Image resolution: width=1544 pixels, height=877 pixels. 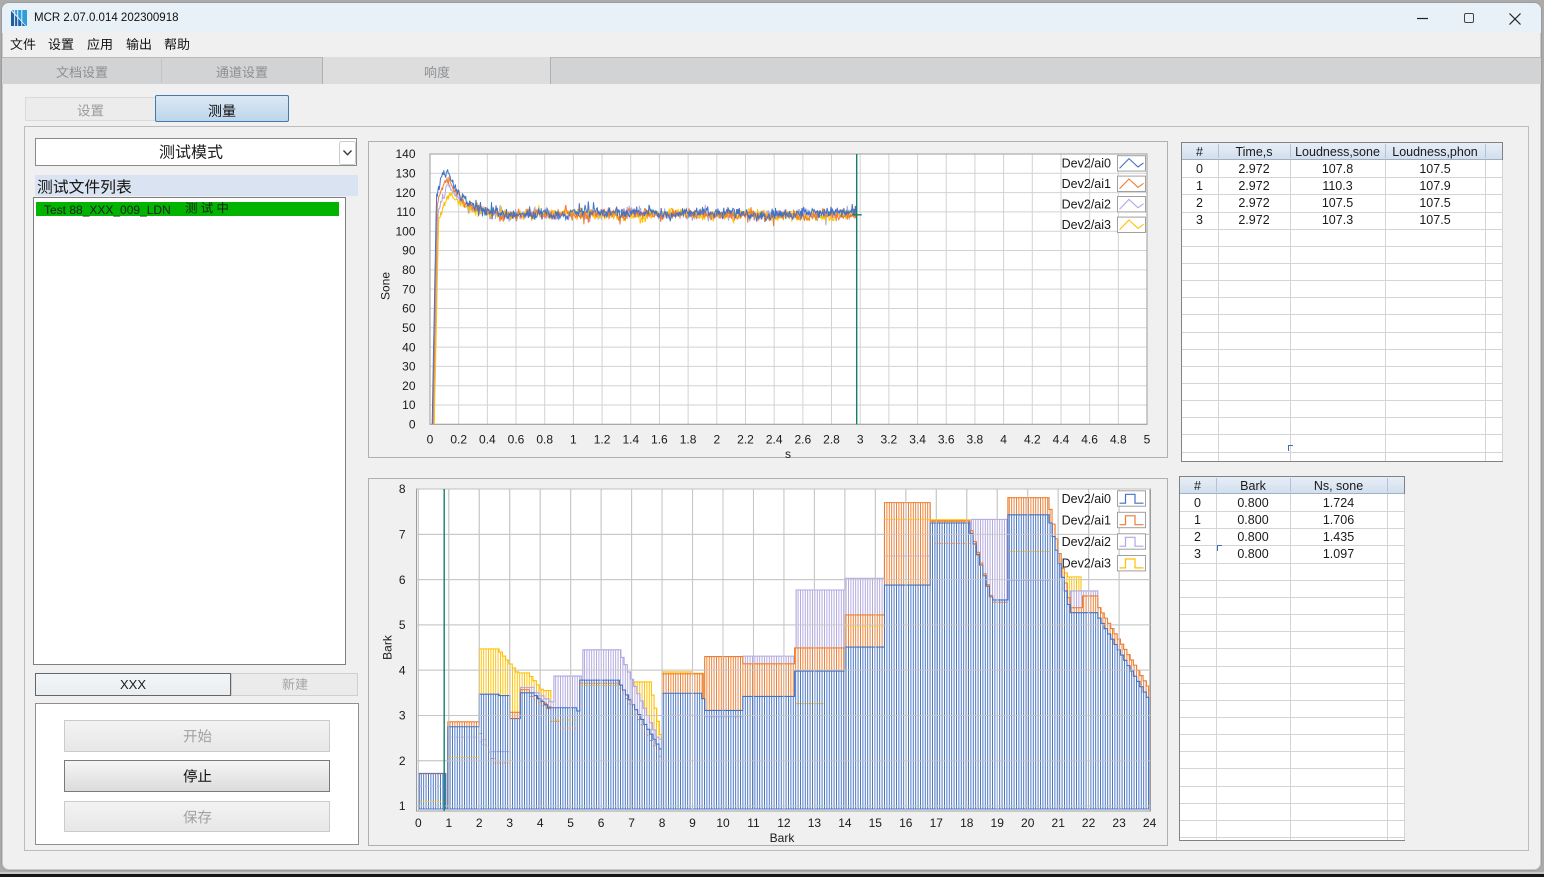 What do you see at coordinates (630, 439) in the screenshot?
I see `svg-text: 1.4` at bounding box center [630, 439].